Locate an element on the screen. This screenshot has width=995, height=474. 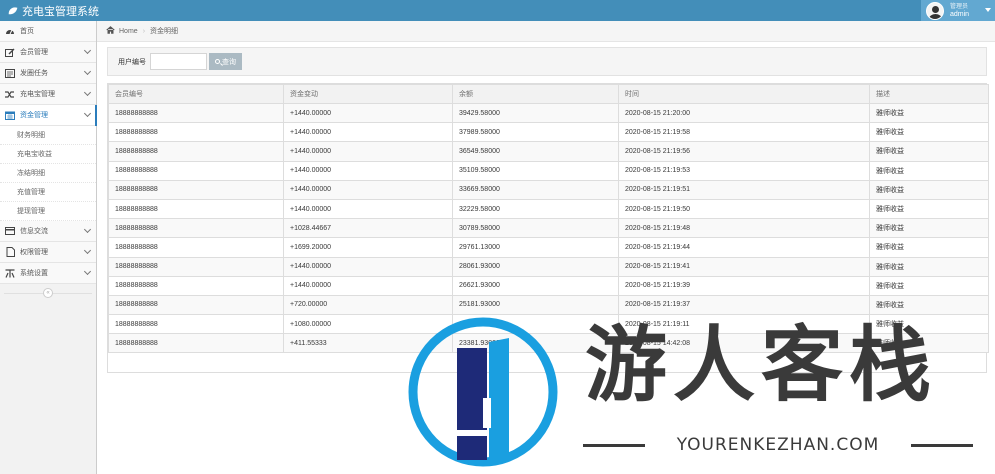
cell-balance: 35109.58000 is located at coordinates (535, 170).